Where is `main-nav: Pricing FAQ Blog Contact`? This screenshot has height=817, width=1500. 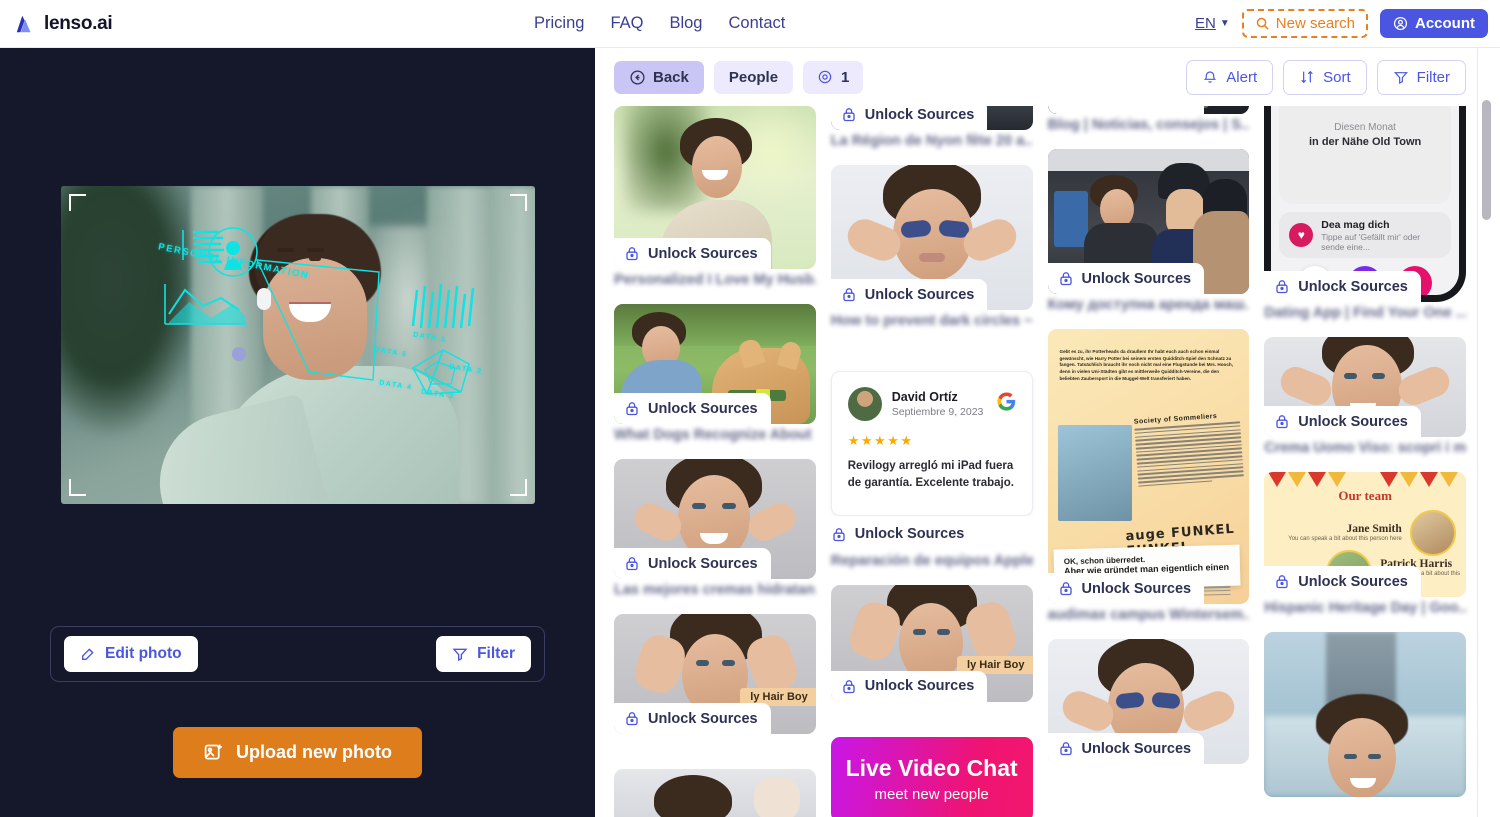
main-nav: Pricing FAQ Blog Contact is located at coordinates (659, 23).